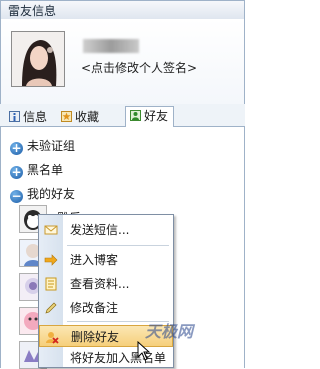 The width and height of the screenshot is (320, 369). Describe the element at coordinates (139, 67) in the screenshot. I see `signature-text: <点击修改个人签名>` at that location.